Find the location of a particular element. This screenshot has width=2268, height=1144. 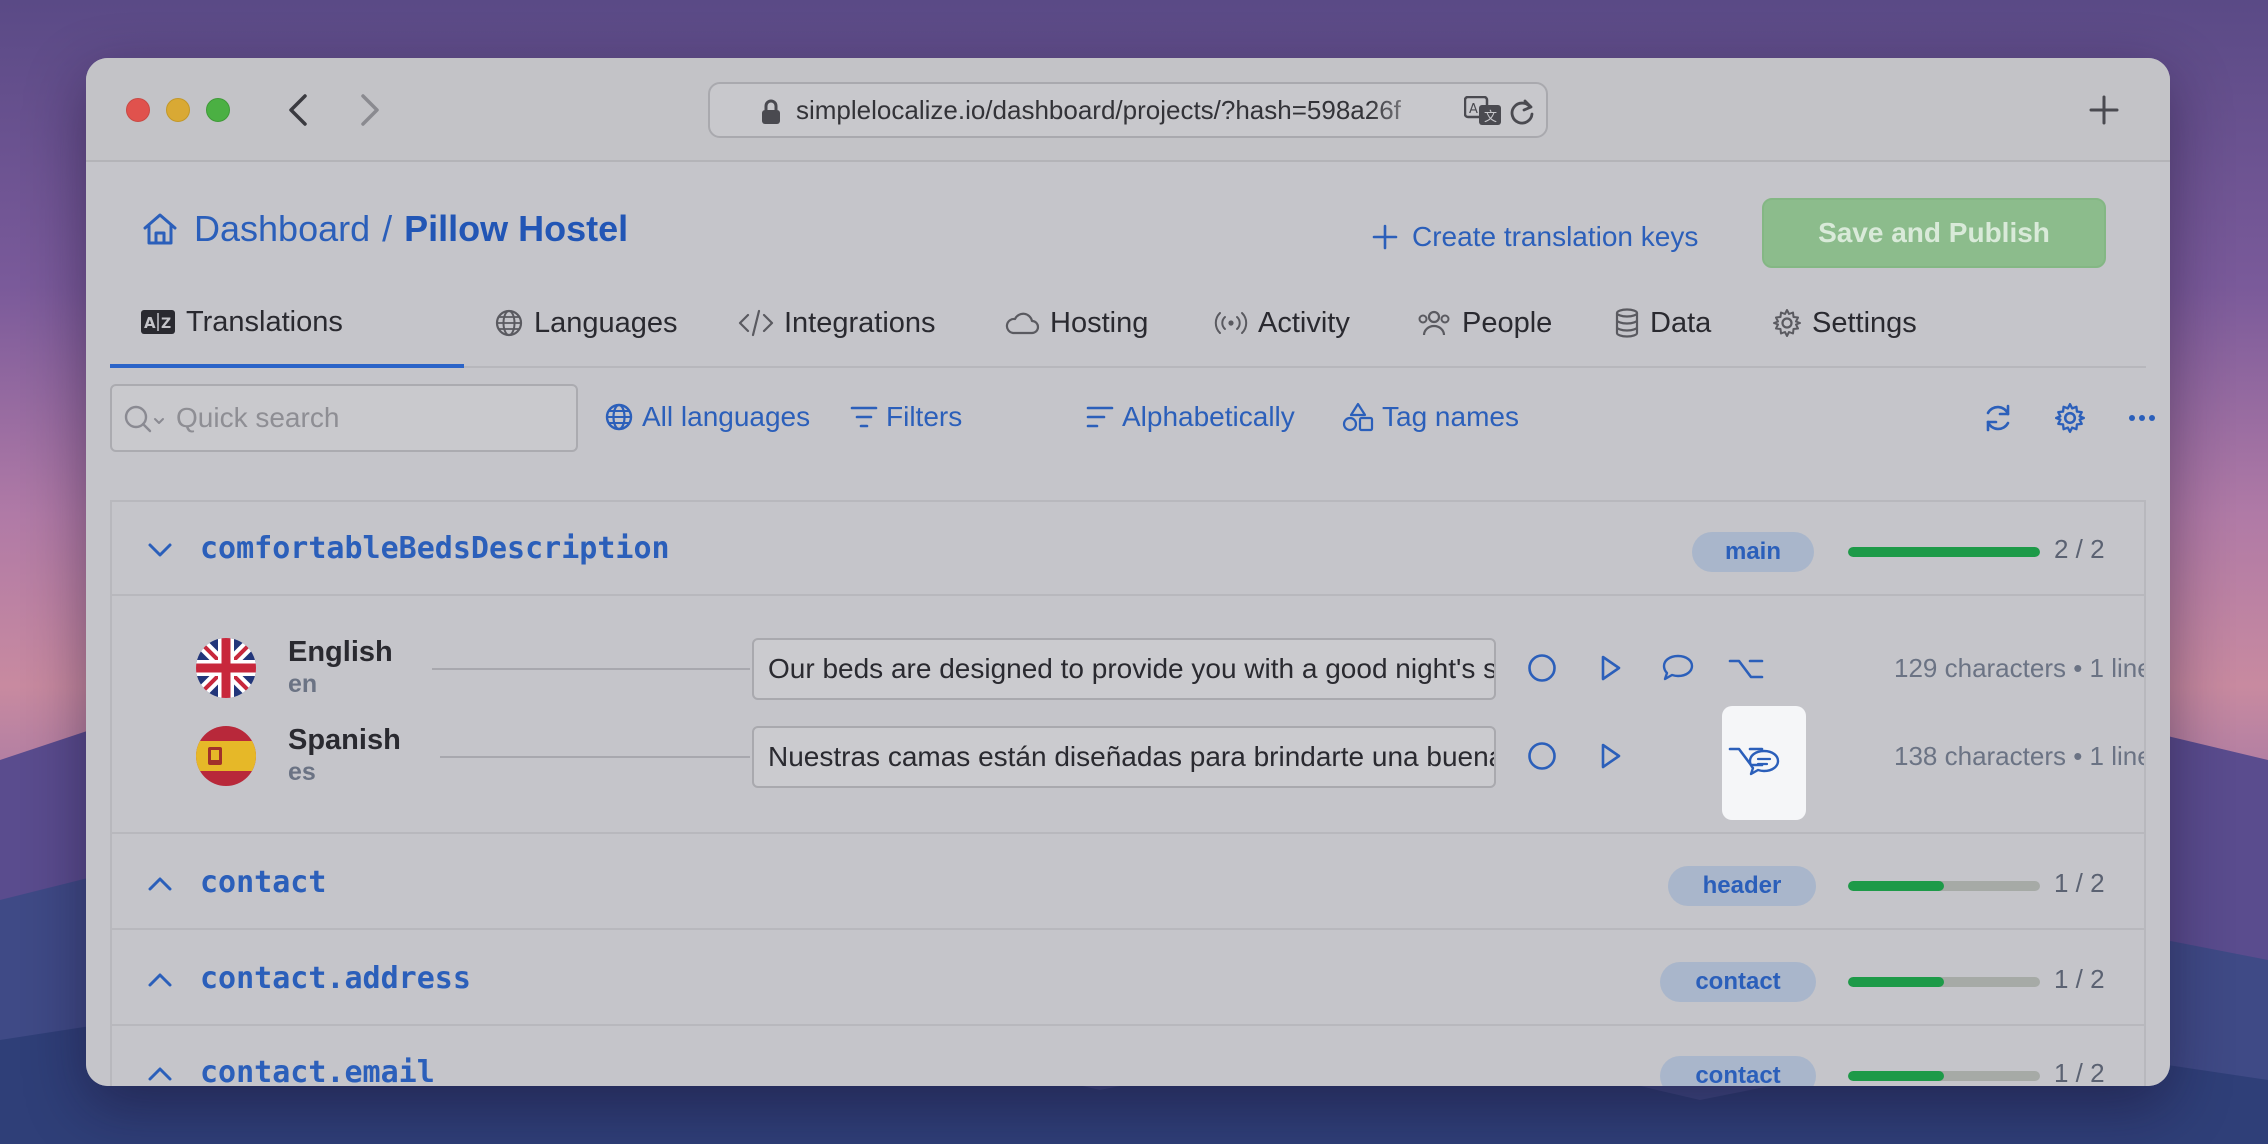

comment-icon is located at coordinates (1678, 668).